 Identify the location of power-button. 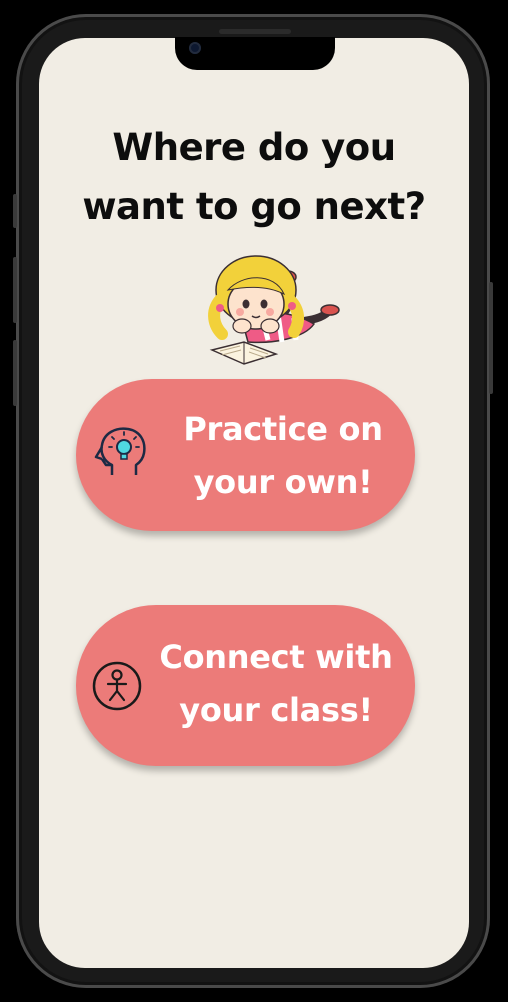
(491, 338).